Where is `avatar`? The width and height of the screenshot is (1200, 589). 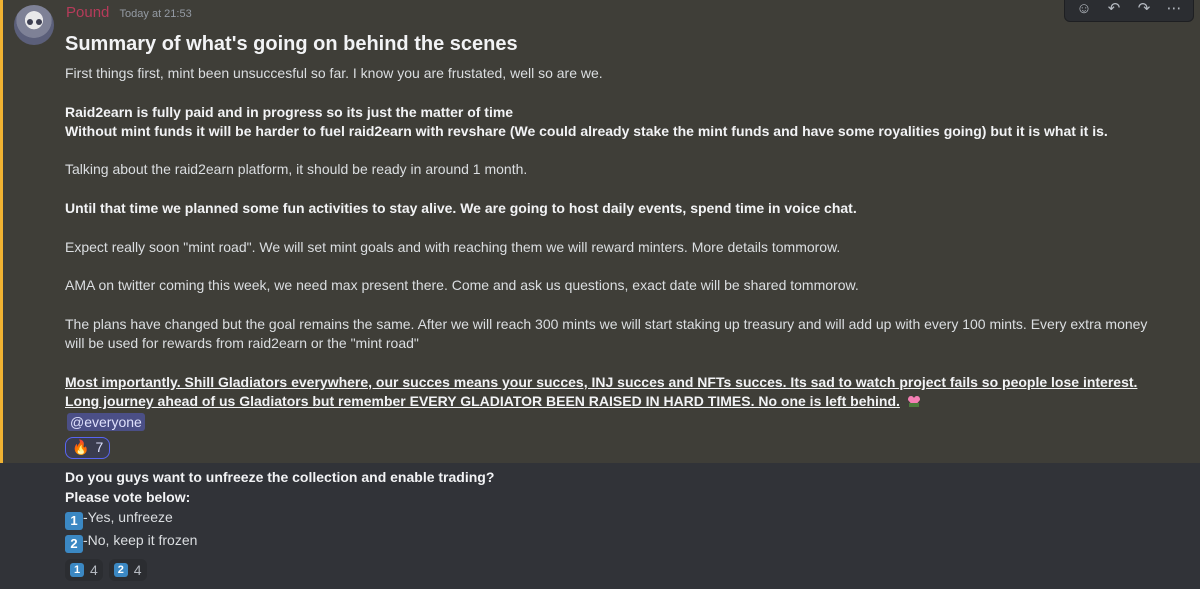 avatar is located at coordinates (34, 25).